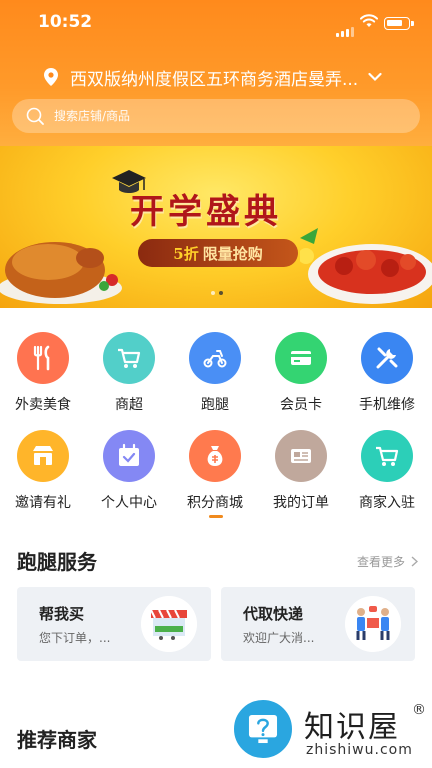 This screenshot has width=432, height=768. What do you see at coordinates (129, 503) in the screenshot?
I see `grid-item-label: 个人中心` at bounding box center [129, 503].